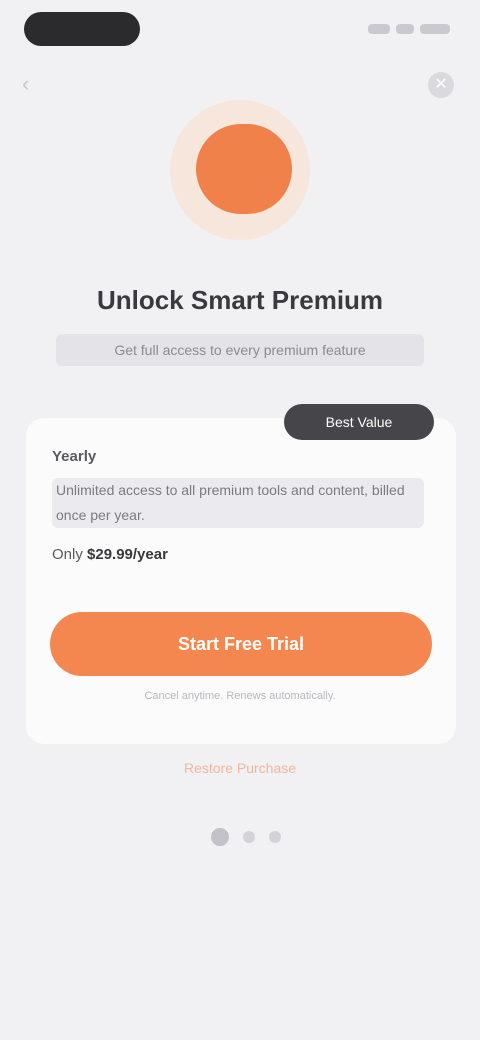  Describe the element at coordinates (244, 169) in the screenshot. I see `premium-icon` at that location.